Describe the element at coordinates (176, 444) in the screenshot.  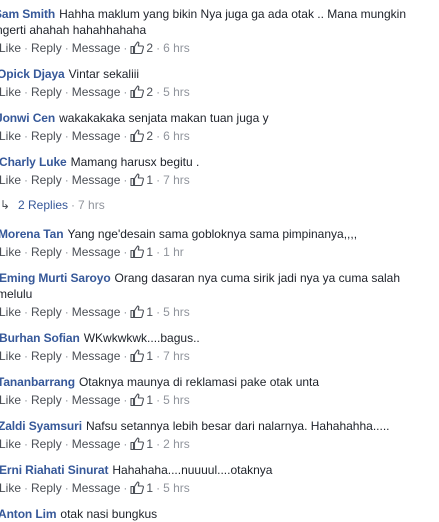
I see `timestamp: 2 hrs` at that location.